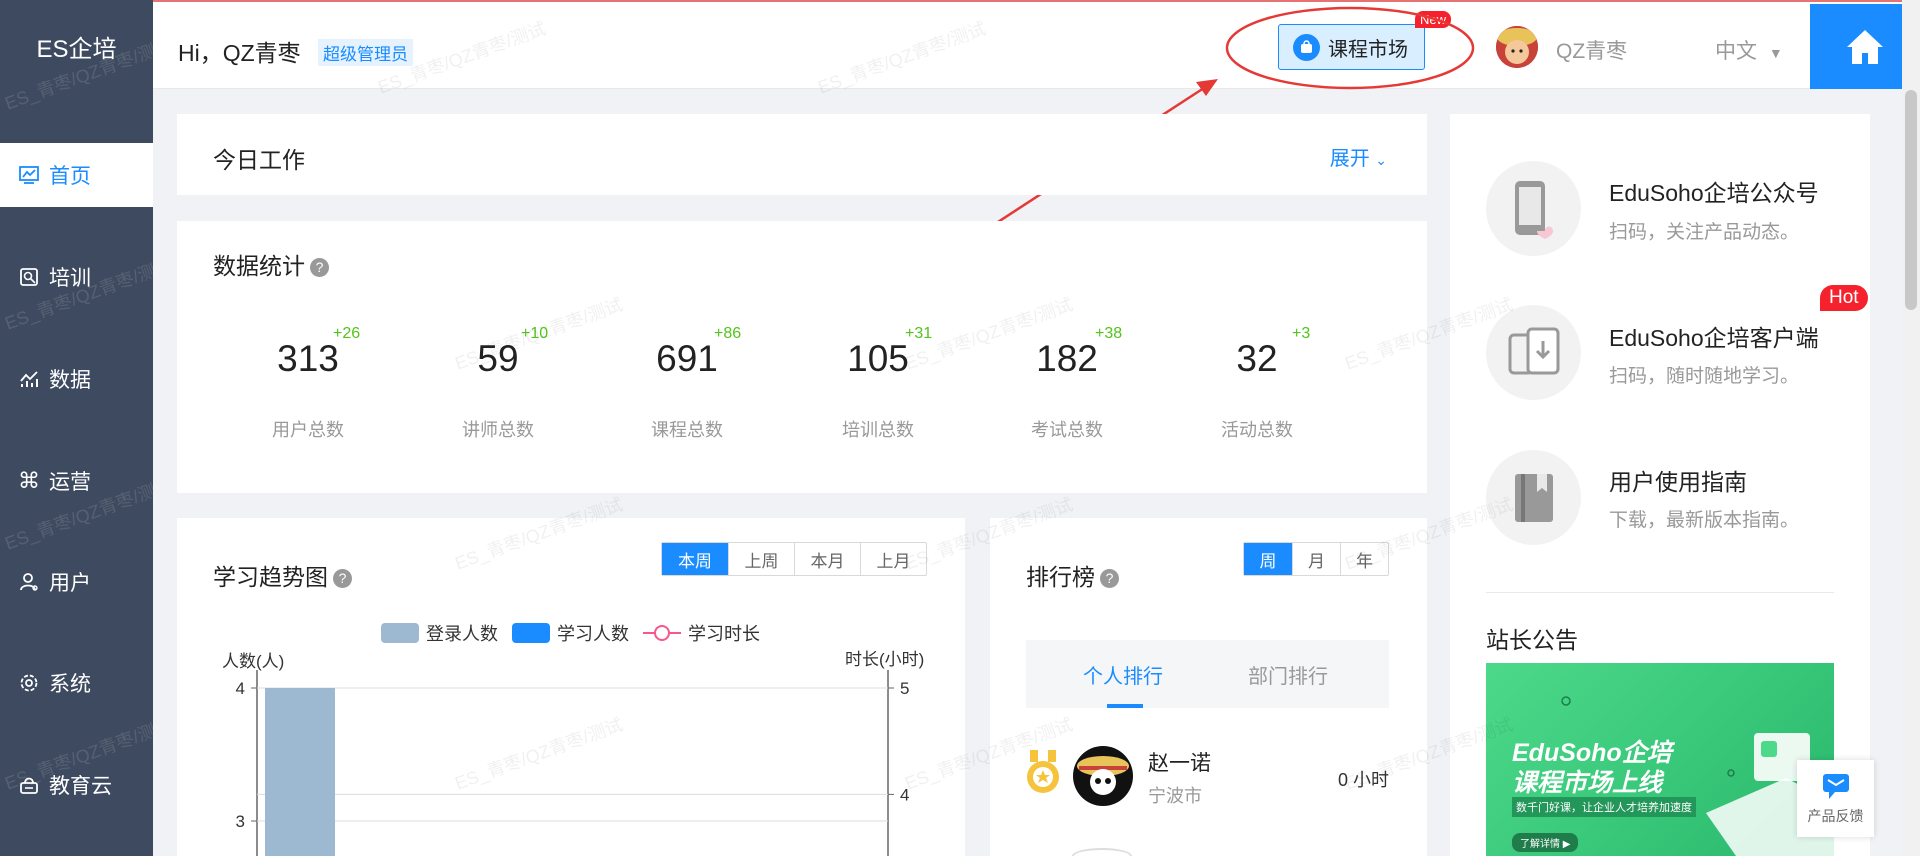 This screenshot has height=856, width=1920. I want to click on stat-label: 培训总数, so click(878, 430).